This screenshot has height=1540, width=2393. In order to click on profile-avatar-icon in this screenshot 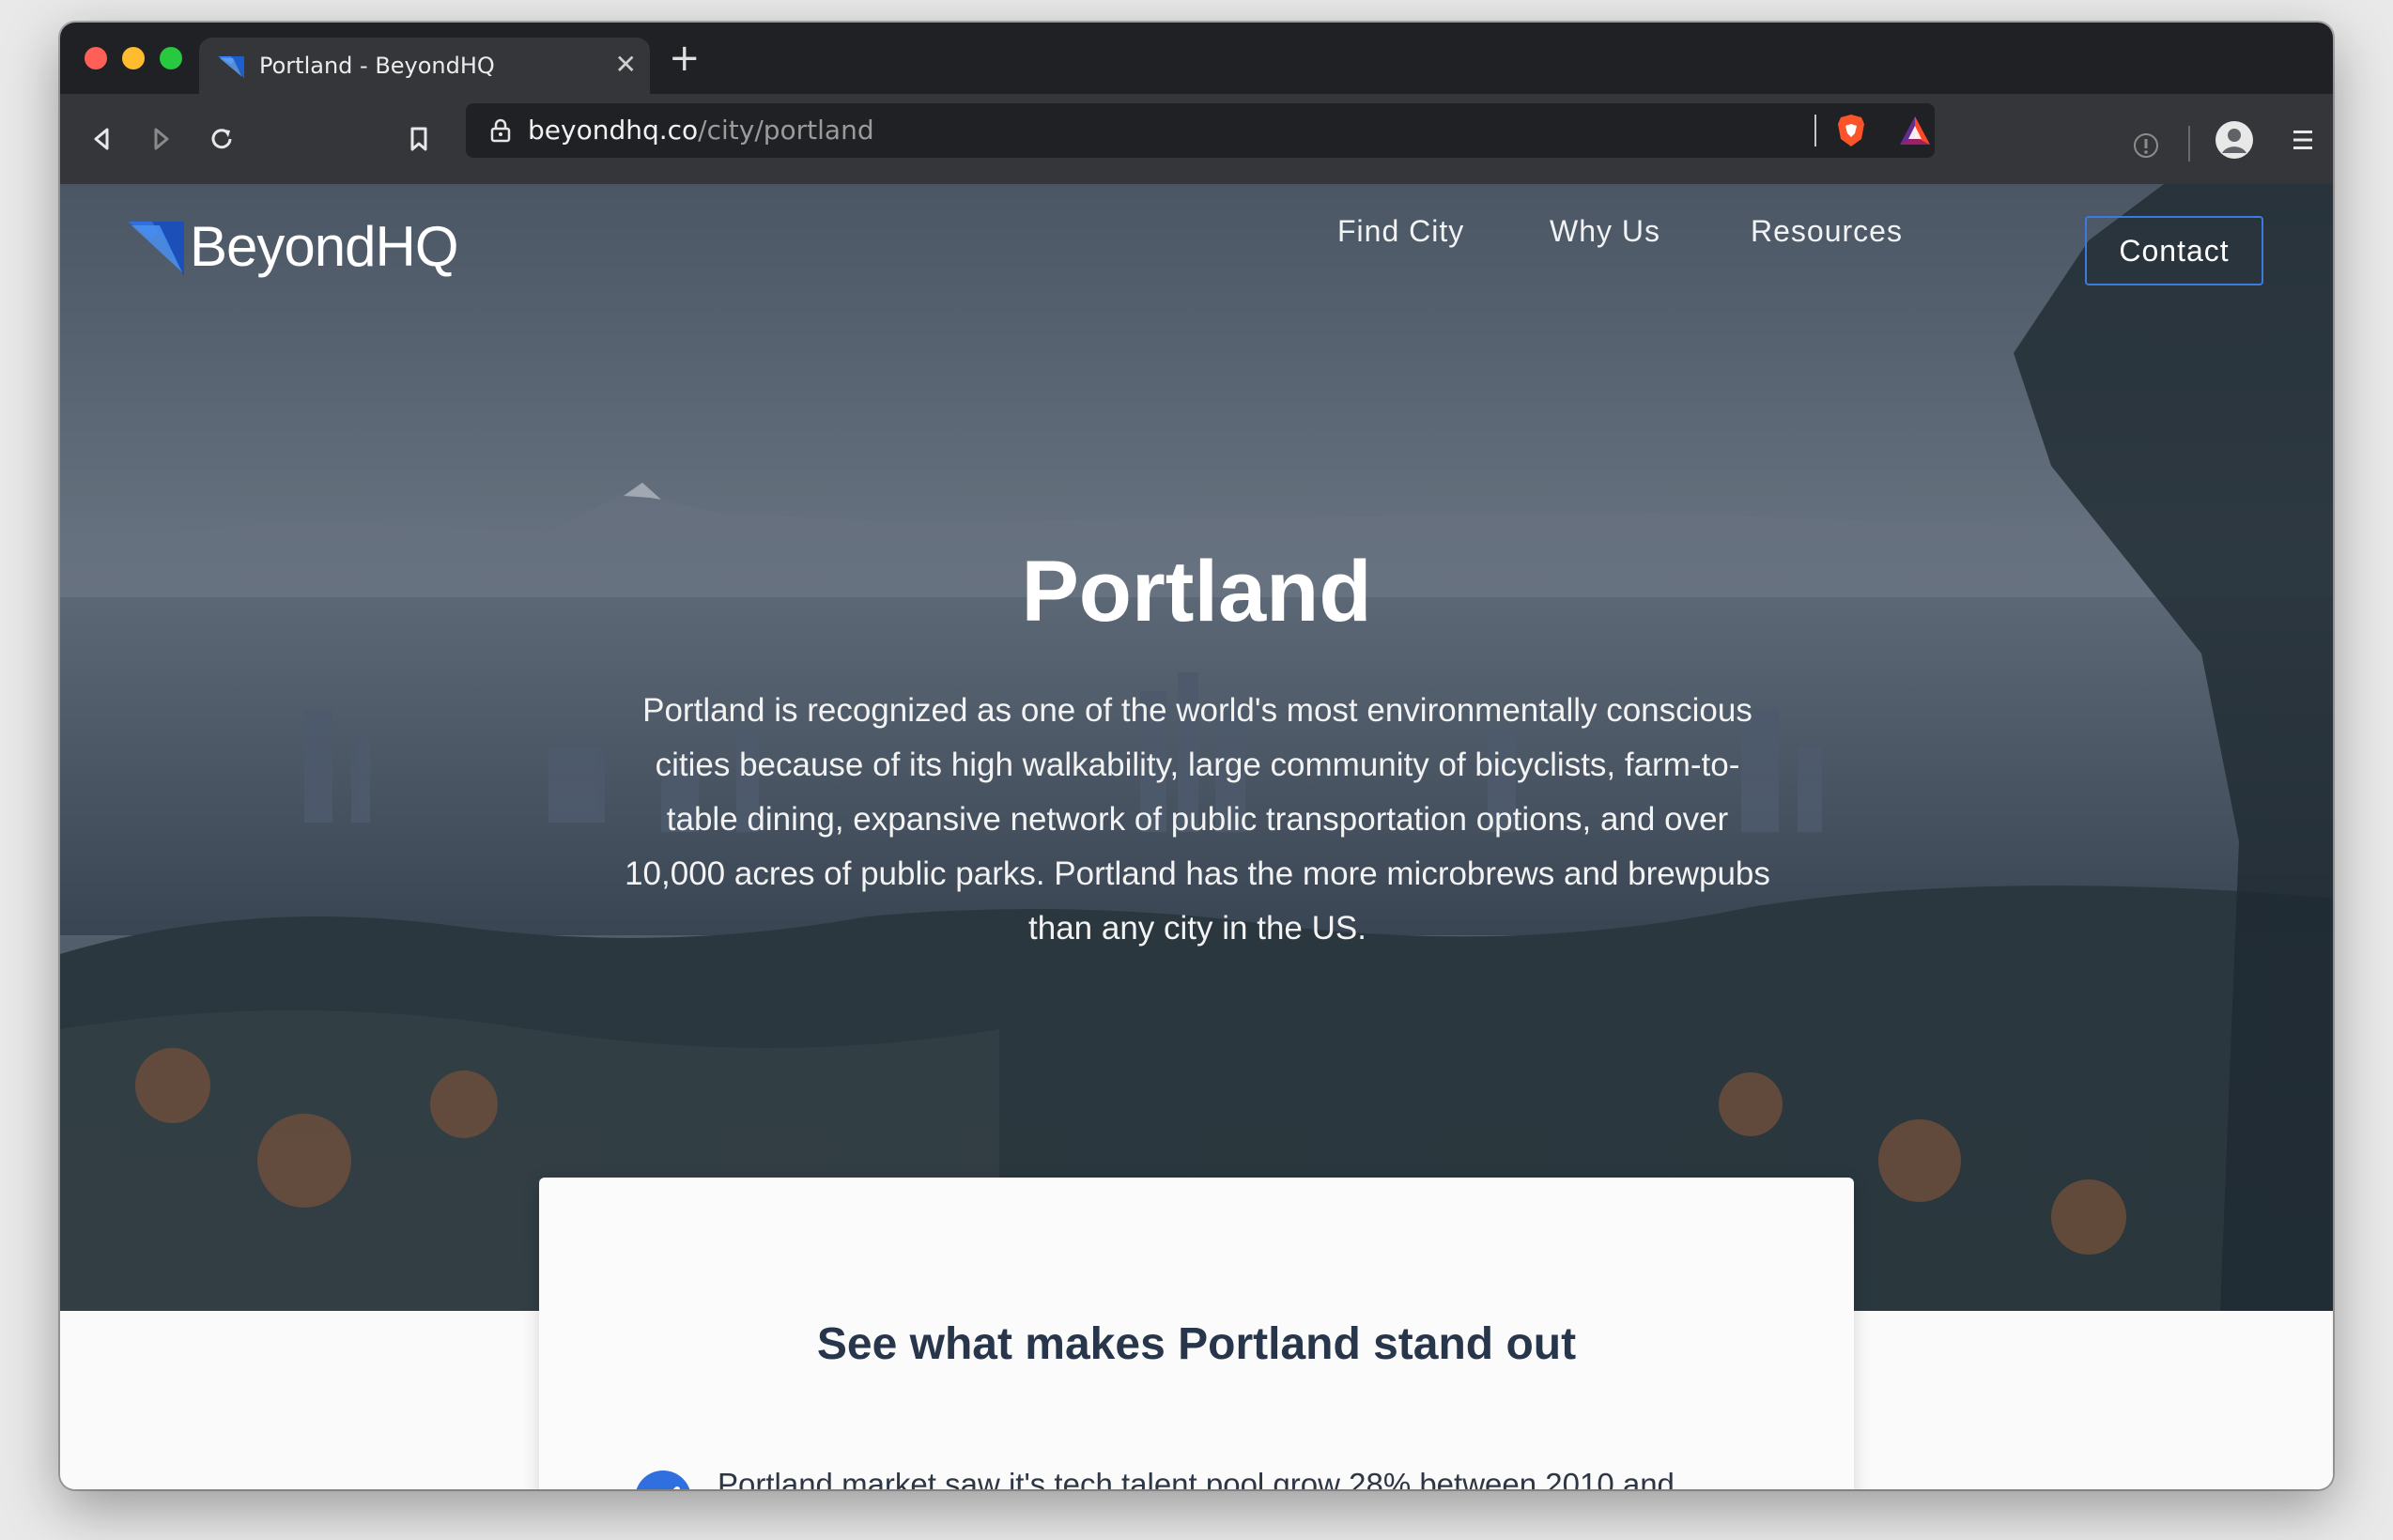, I will do `click(2234, 140)`.